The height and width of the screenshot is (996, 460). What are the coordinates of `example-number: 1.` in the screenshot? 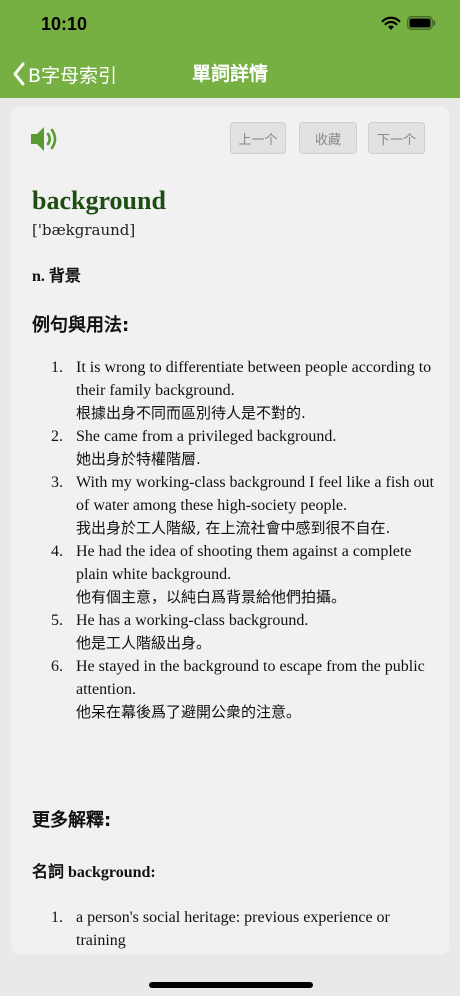 It's located at (57, 367).